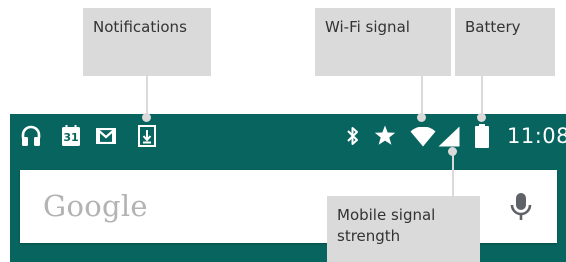  I want to click on battery-leader-line, so click(482, 97).